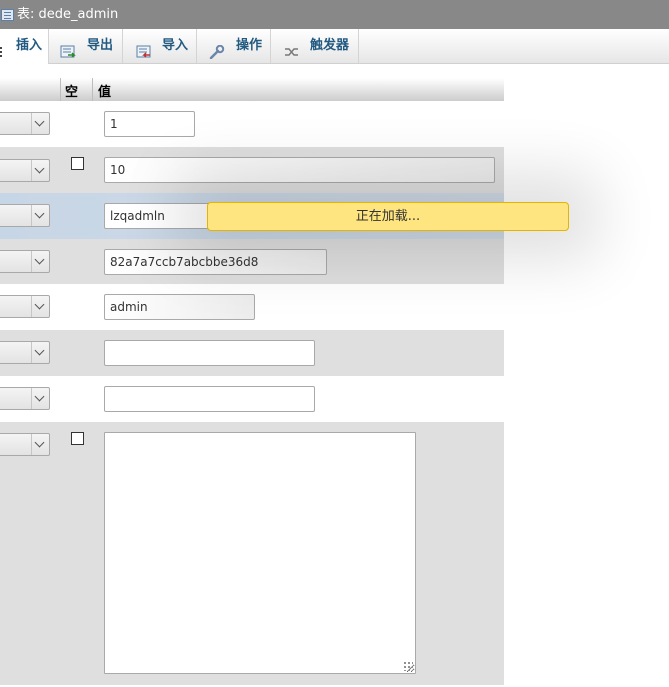 The width and height of the screenshot is (669, 687). I want to click on wrench-icon, so click(217, 49).